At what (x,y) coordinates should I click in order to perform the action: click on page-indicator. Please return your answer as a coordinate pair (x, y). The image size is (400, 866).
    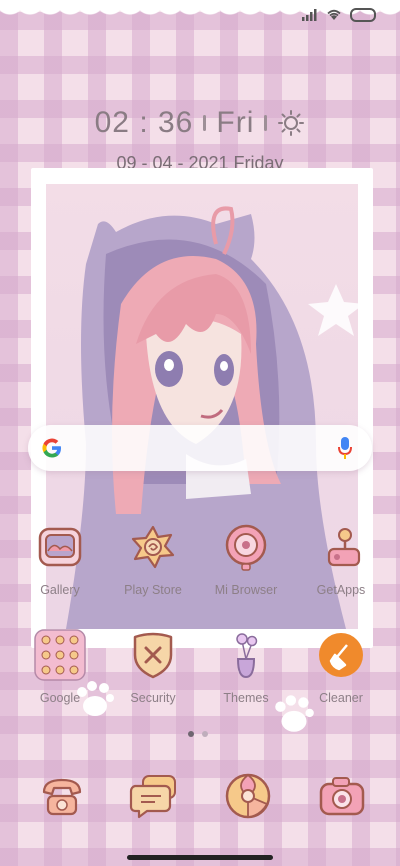
    Looking at the image, I should click on (198, 734).